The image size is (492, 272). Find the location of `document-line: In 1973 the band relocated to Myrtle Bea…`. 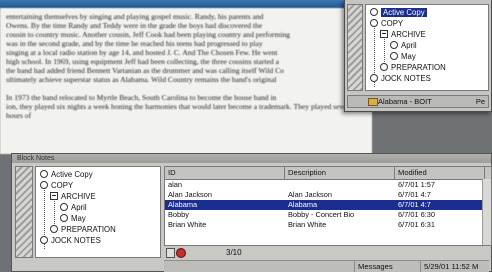

document-line: In 1973 the band relocated to Myrtle Bea… is located at coordinates (141, 97).